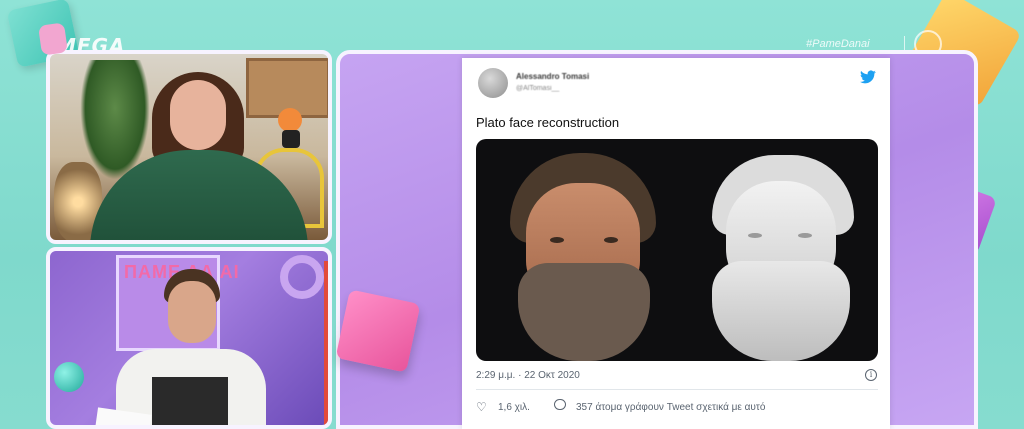 This screenshot has width=1024, height=429. Describe the element at coordinates (514, 407) in the screenshot. I see `like-count: 1,6 χιλ.` at that location.